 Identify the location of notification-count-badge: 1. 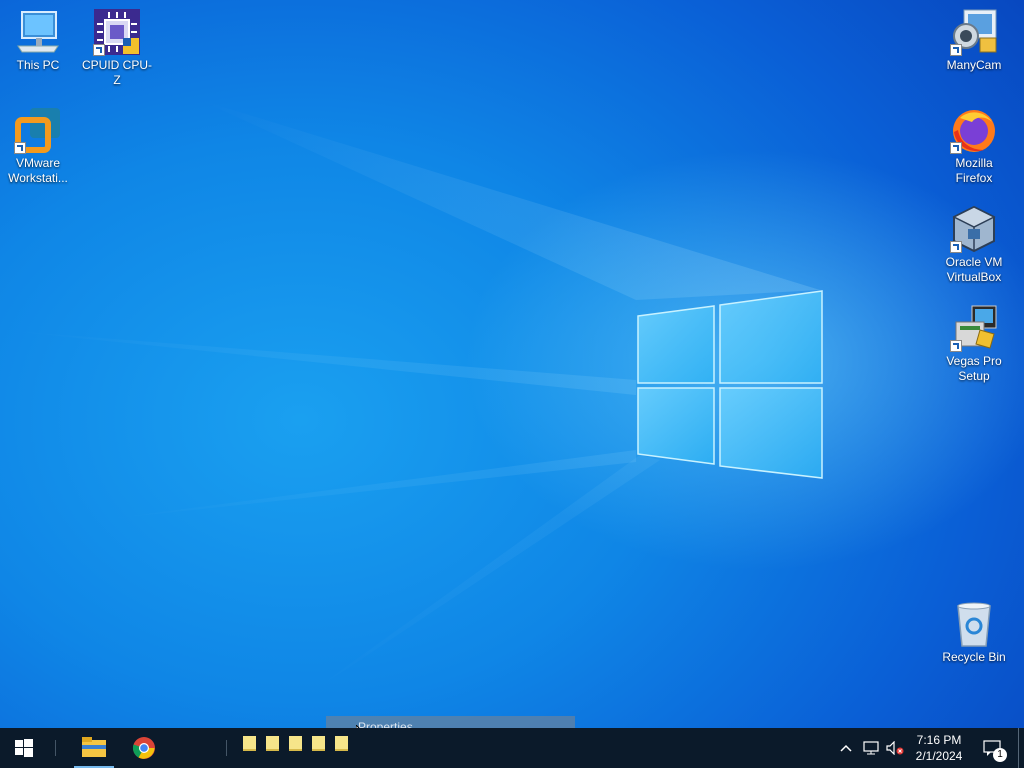
(1000, 755).